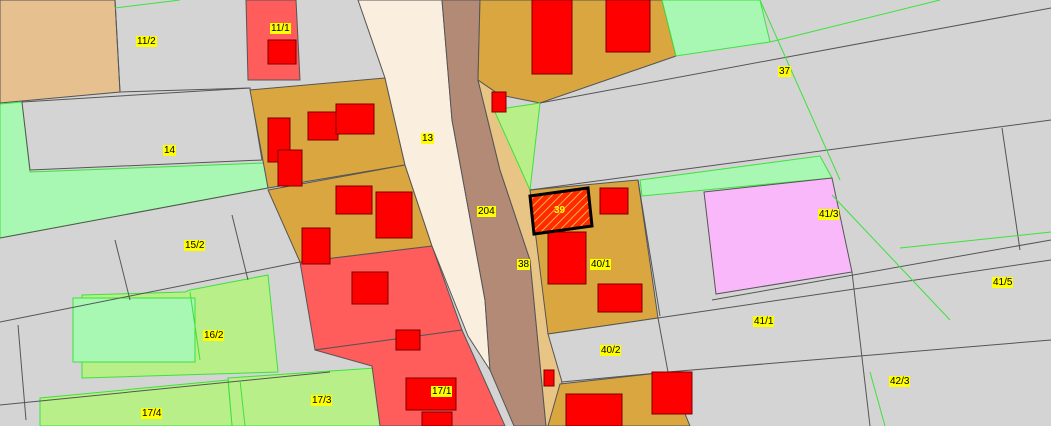 The width and height of the screenshot is (1051, 426). Describe the element at coordinates (486, 211) in the screenshot. I see `label-204: 204` at that location.